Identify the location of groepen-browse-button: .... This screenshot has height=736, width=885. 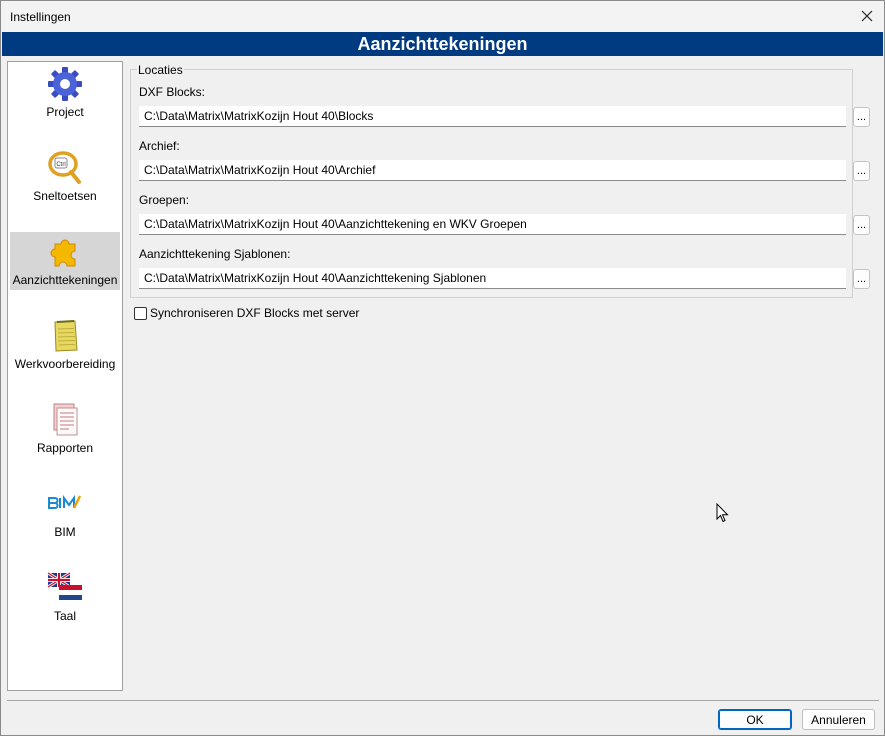
(861, 225).